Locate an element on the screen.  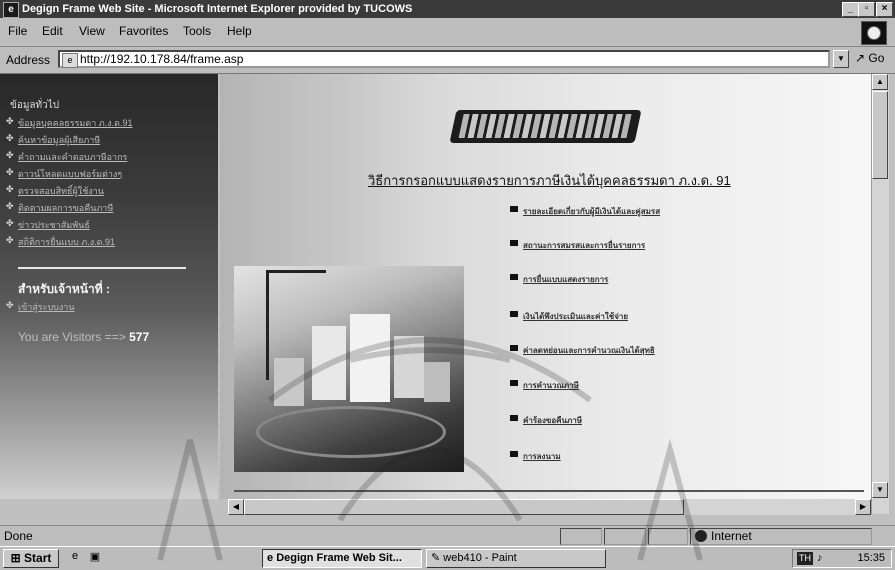
menu-file: File is located at coordinates (17, 31).